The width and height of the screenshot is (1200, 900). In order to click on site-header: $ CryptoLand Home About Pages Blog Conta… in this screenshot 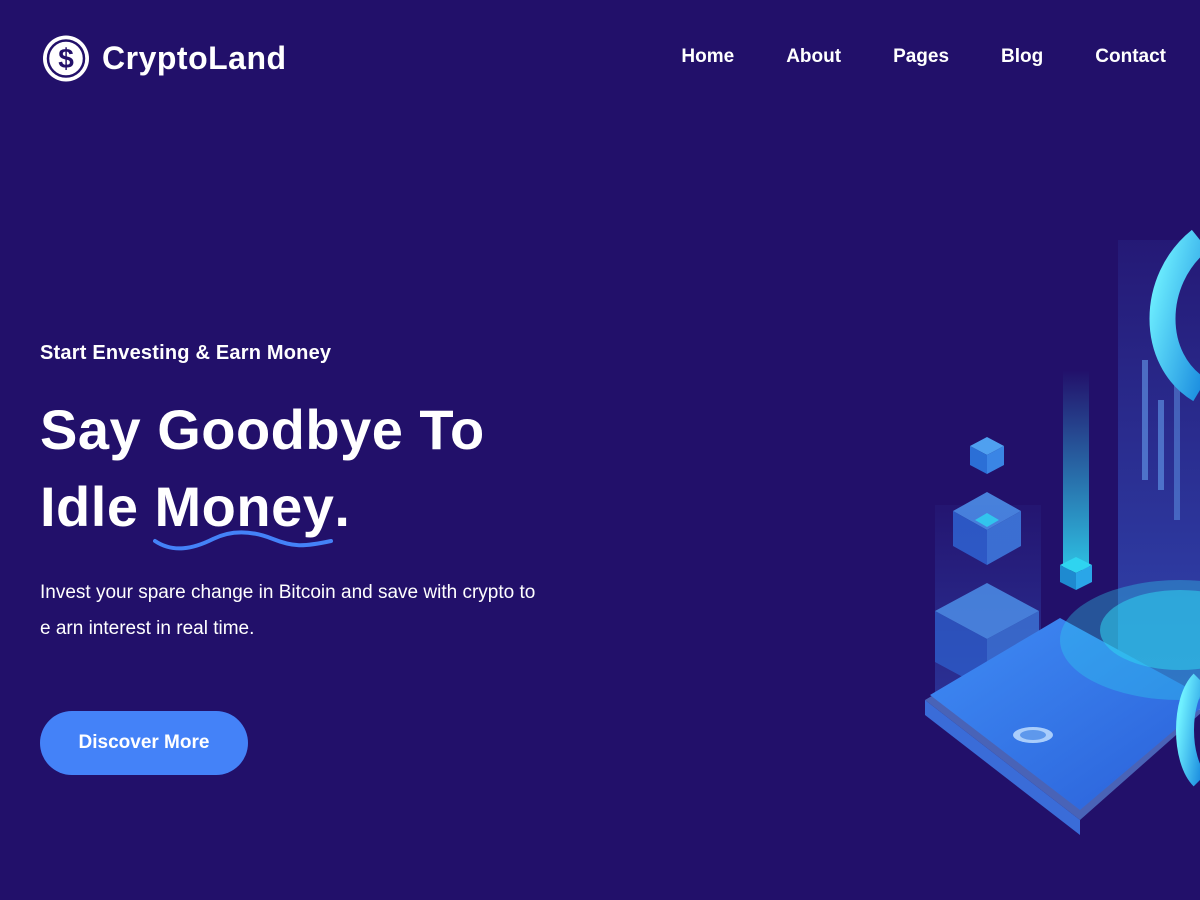, I will do `click(600, 57)`.